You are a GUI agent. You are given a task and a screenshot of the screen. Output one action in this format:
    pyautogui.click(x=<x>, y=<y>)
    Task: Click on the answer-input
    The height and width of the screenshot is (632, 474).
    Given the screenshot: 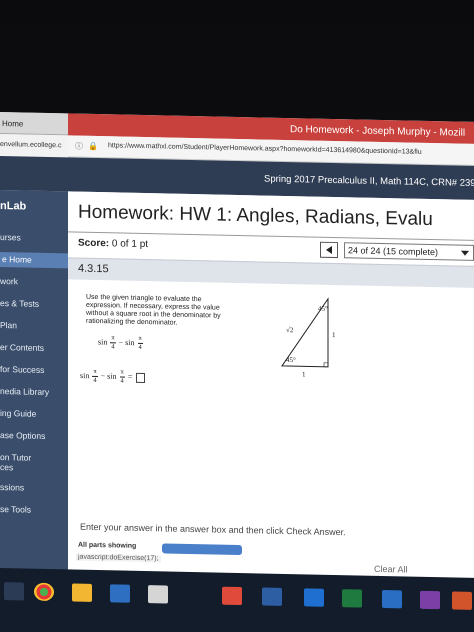 What is the action you would take?
    pyautogui.click(x=141, y=377)
    